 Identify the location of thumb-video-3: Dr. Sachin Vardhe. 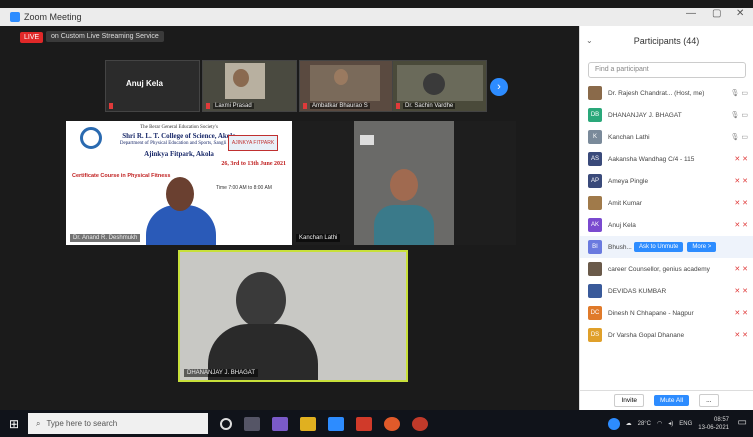
(439, 86).